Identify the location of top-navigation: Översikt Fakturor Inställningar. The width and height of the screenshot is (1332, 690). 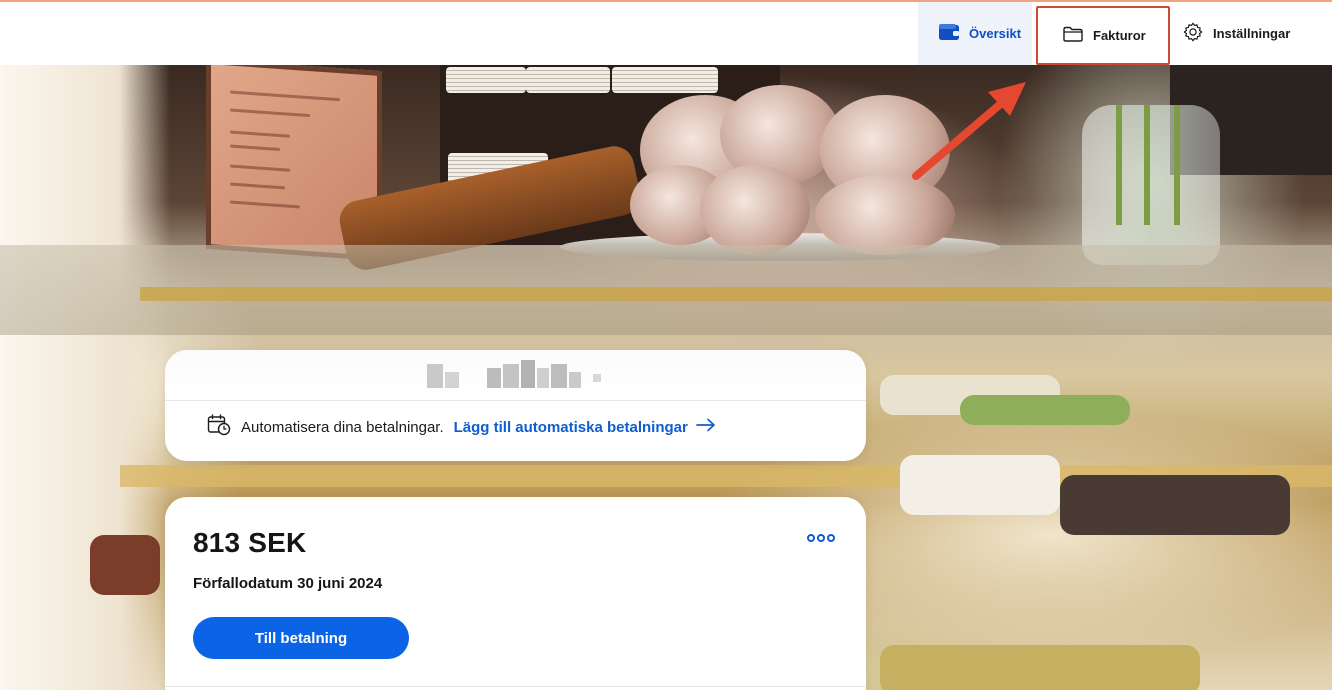
(666, 33).